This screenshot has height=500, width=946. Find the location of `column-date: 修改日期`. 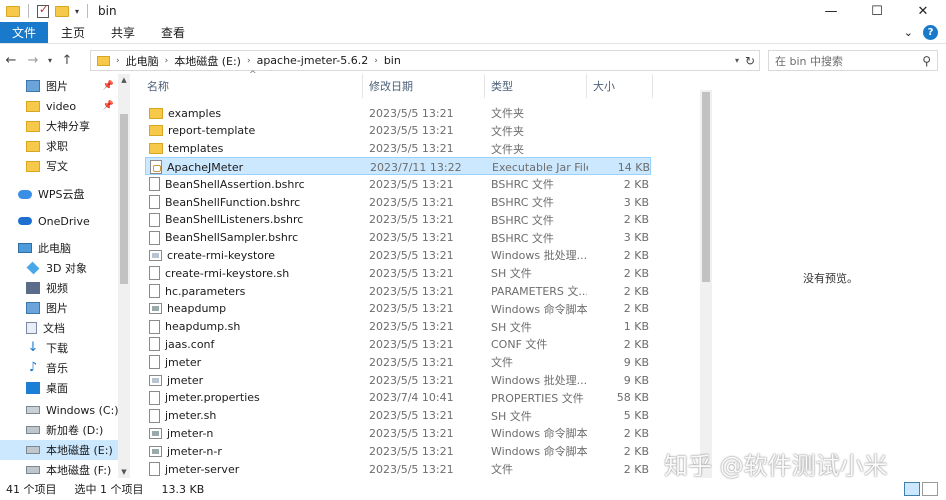

column-date: 修改日期 is located at coordinates (424, 86).